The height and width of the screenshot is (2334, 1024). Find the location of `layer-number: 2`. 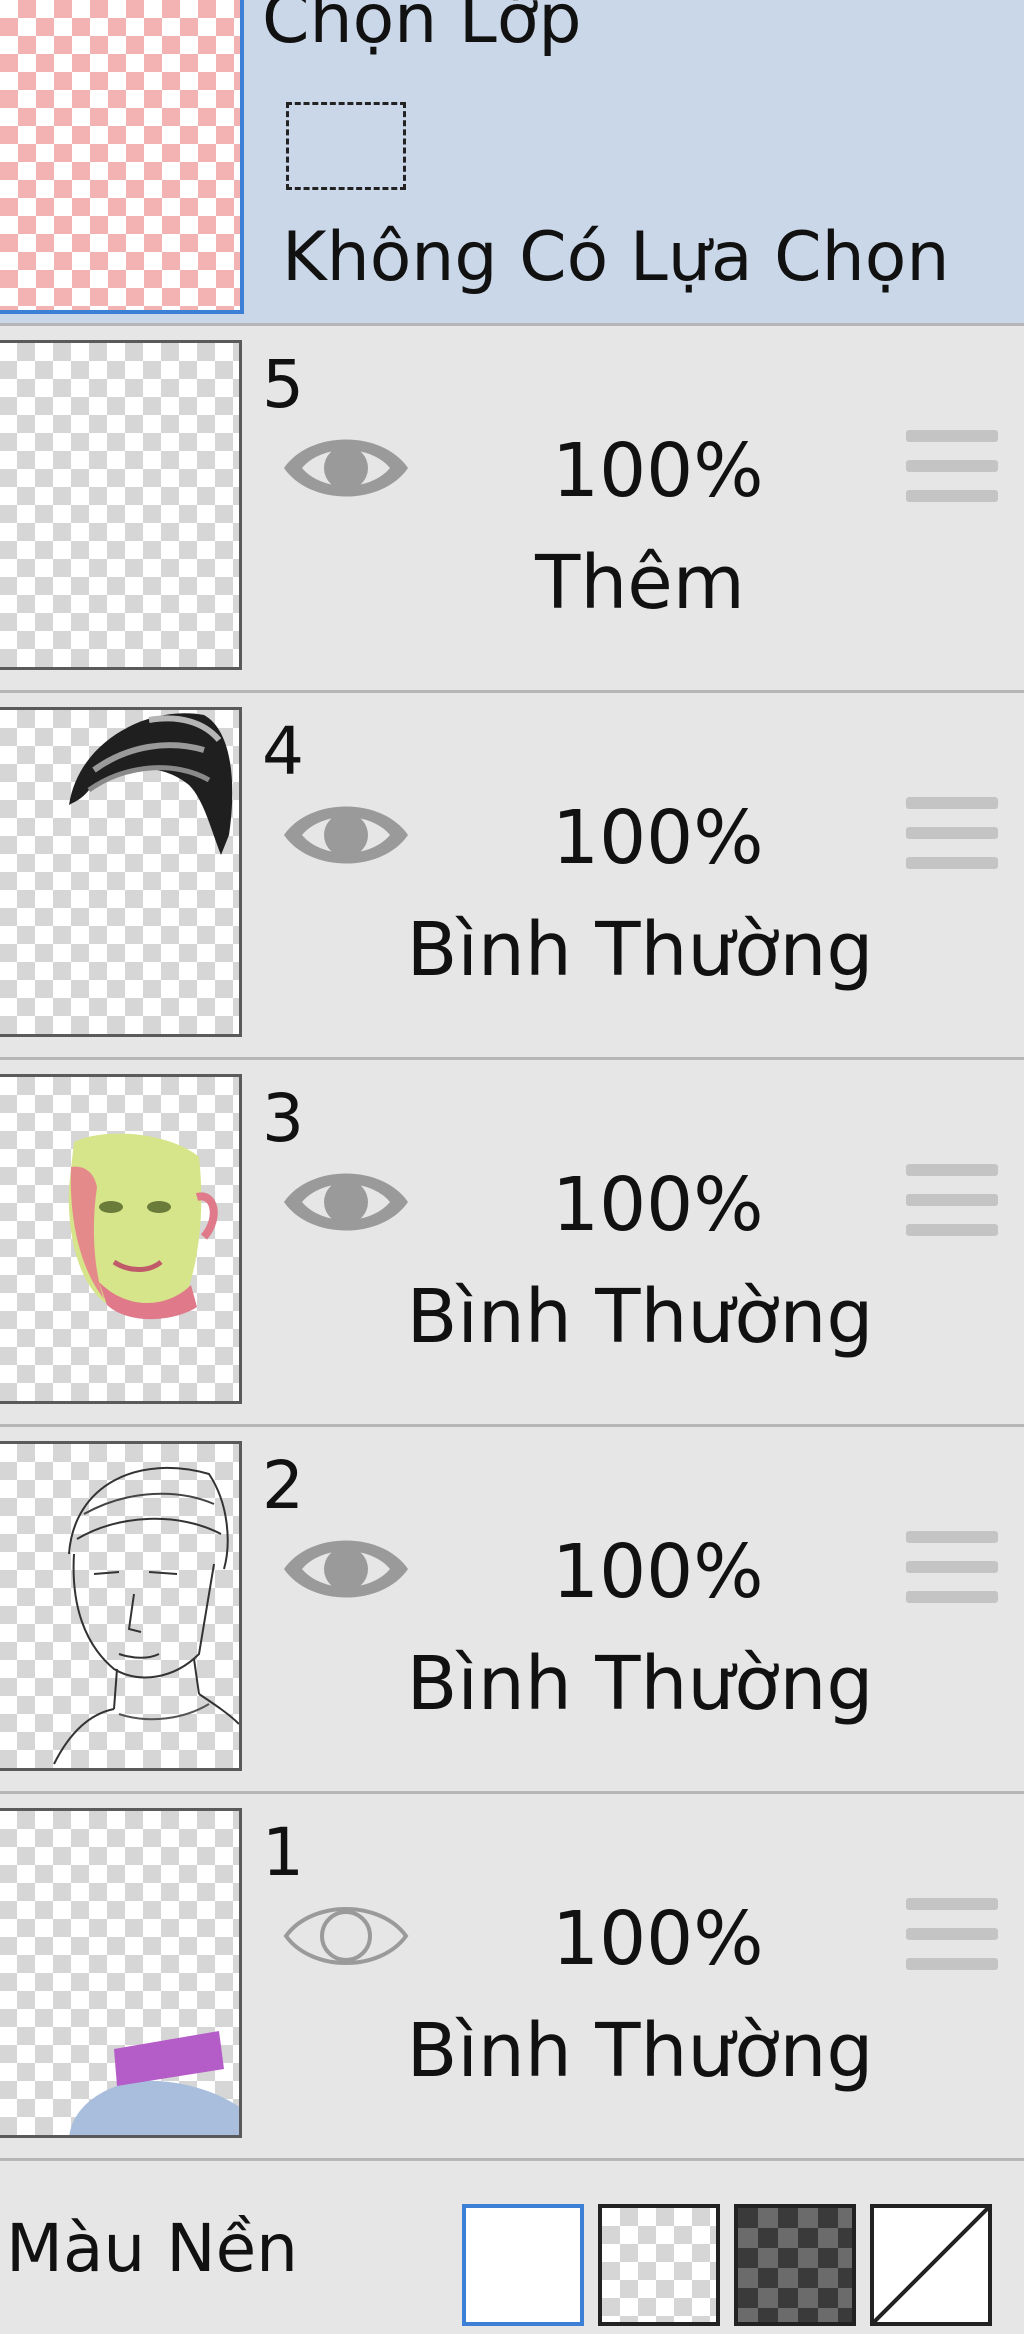

layer-number: 2 is located at coordinates (283, 1485).